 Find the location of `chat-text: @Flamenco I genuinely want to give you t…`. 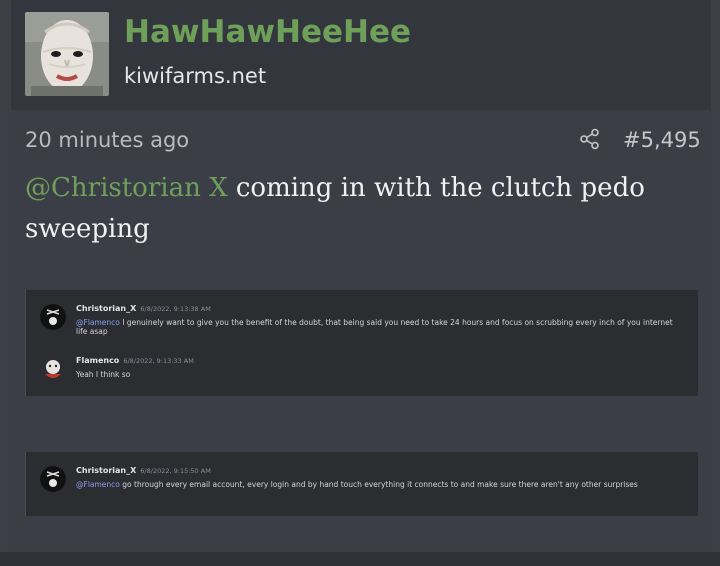

chat-text: @Flamenco I genuinely want to give you t… is located at coordinates (374, 327).